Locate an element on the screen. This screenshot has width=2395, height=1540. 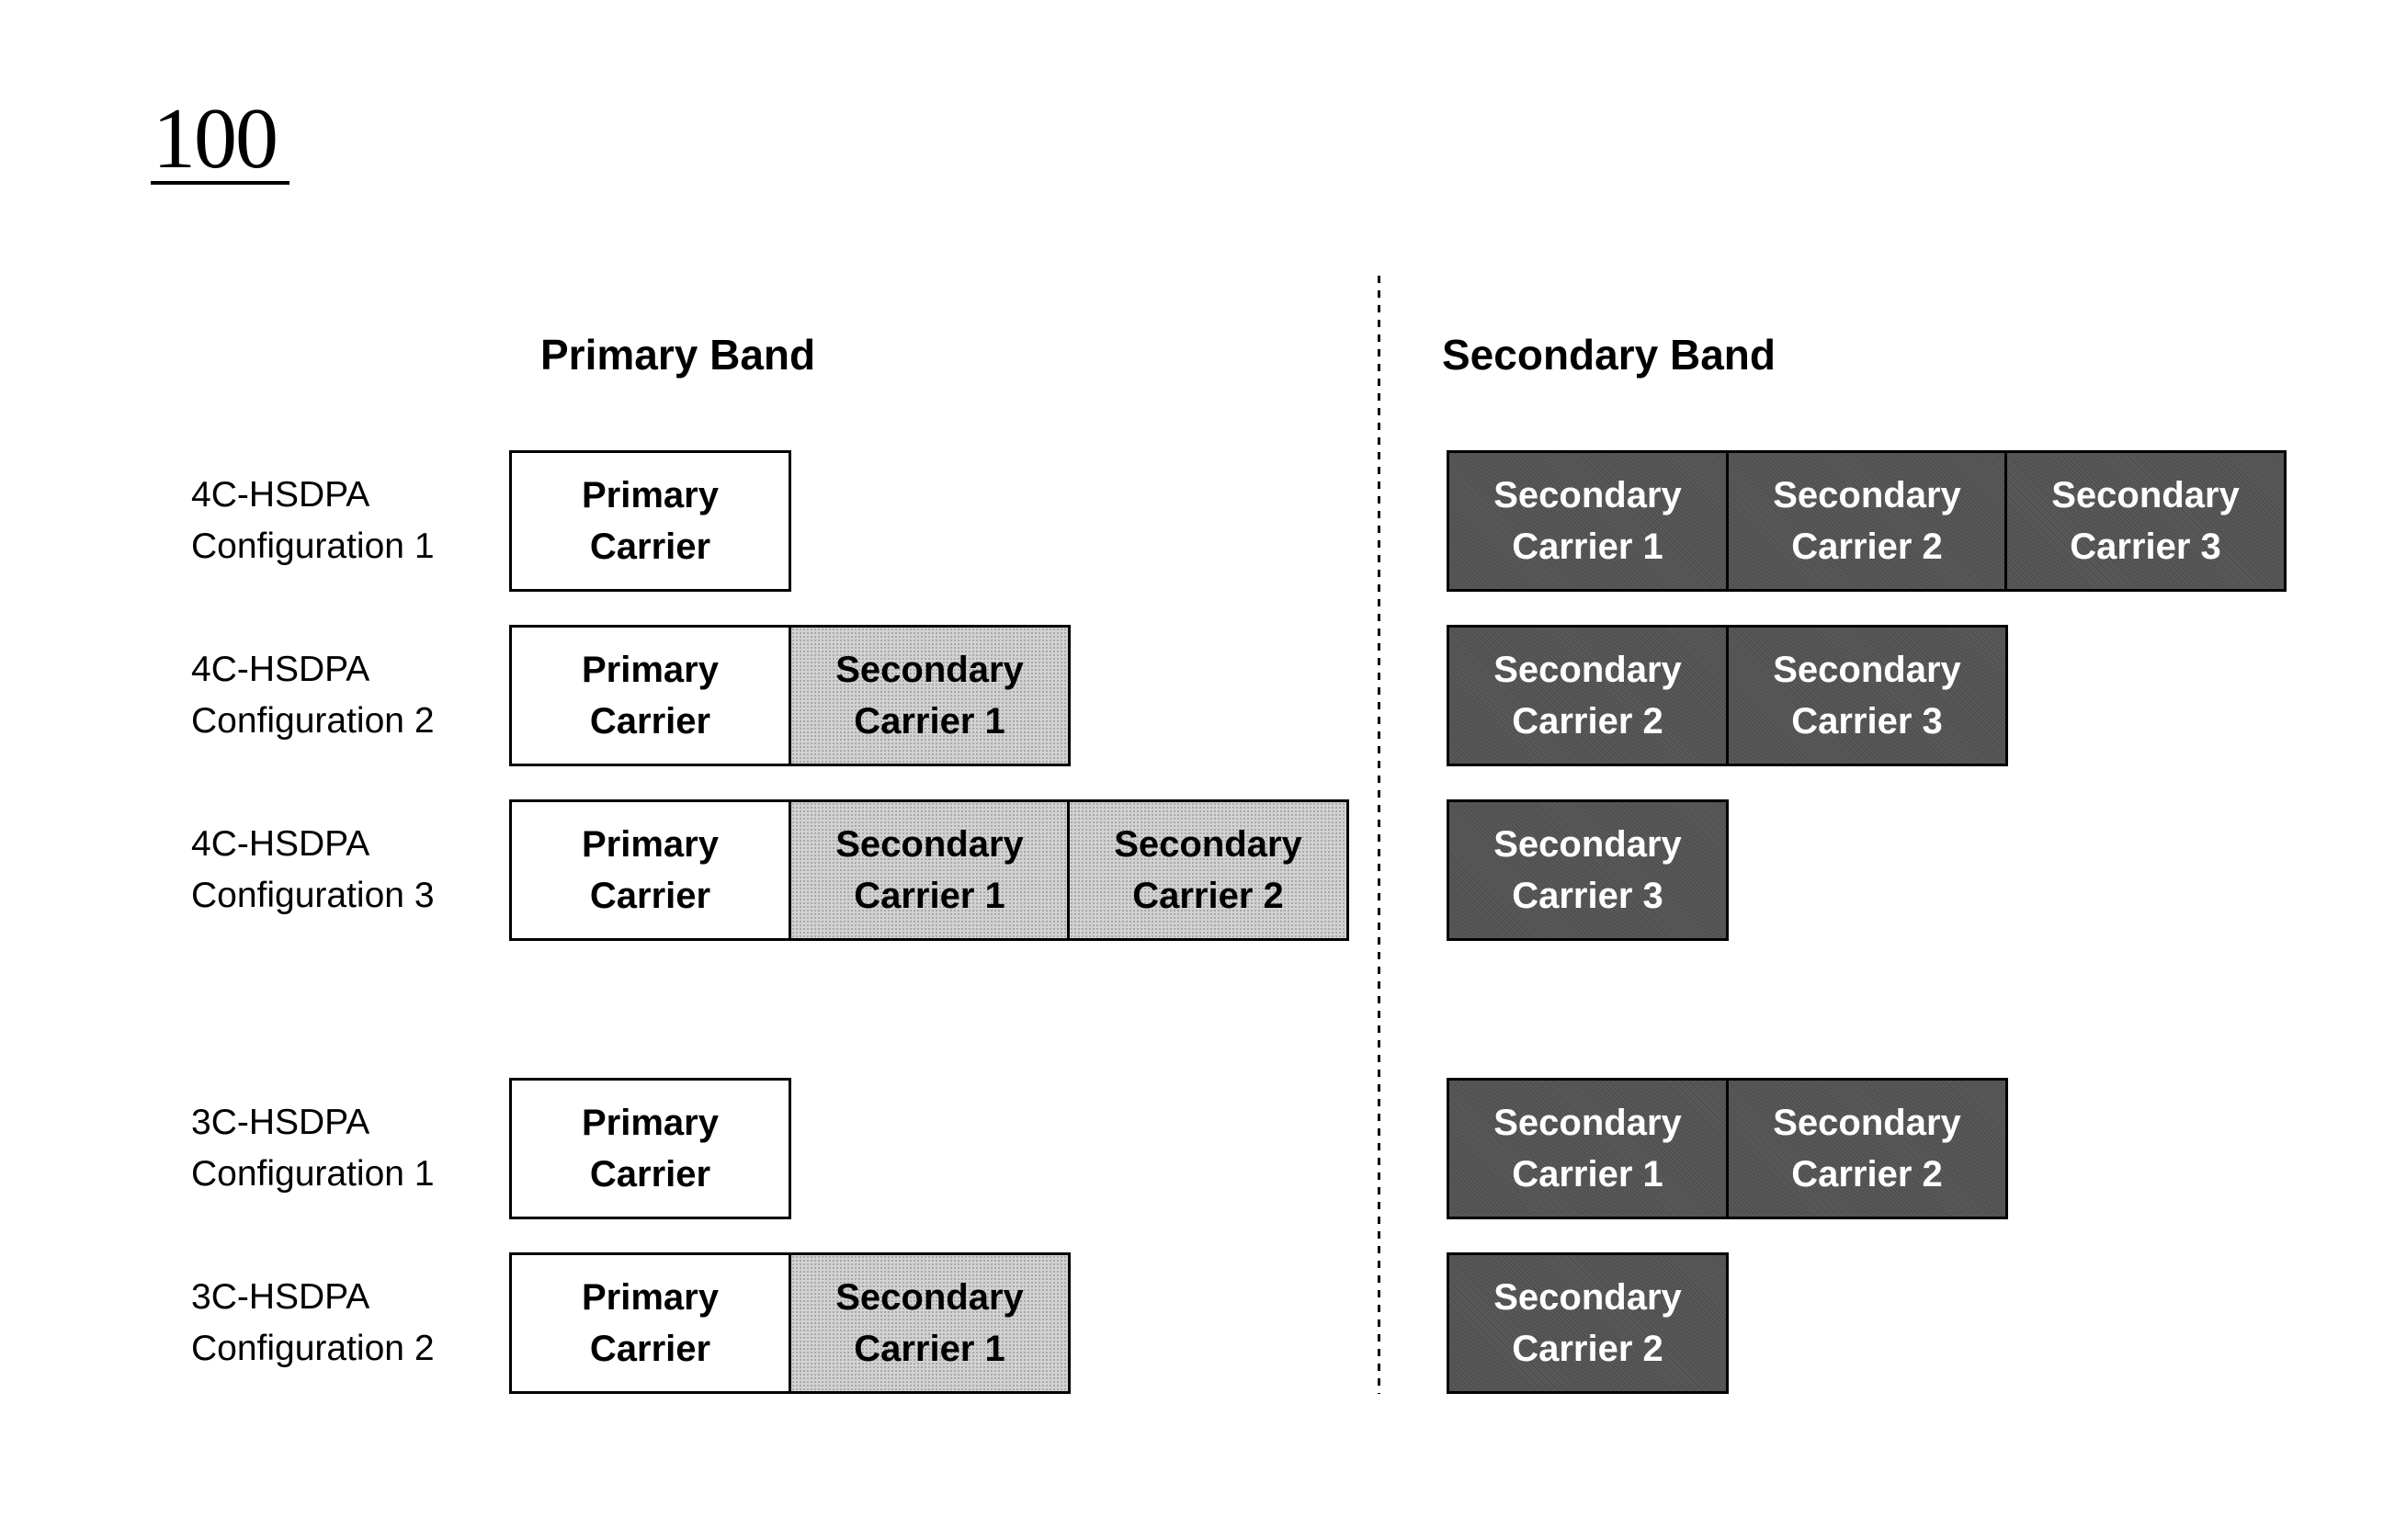
configuration-label: 3C-HSDPA Configuration 2 is located at coordinates (342, 1323).